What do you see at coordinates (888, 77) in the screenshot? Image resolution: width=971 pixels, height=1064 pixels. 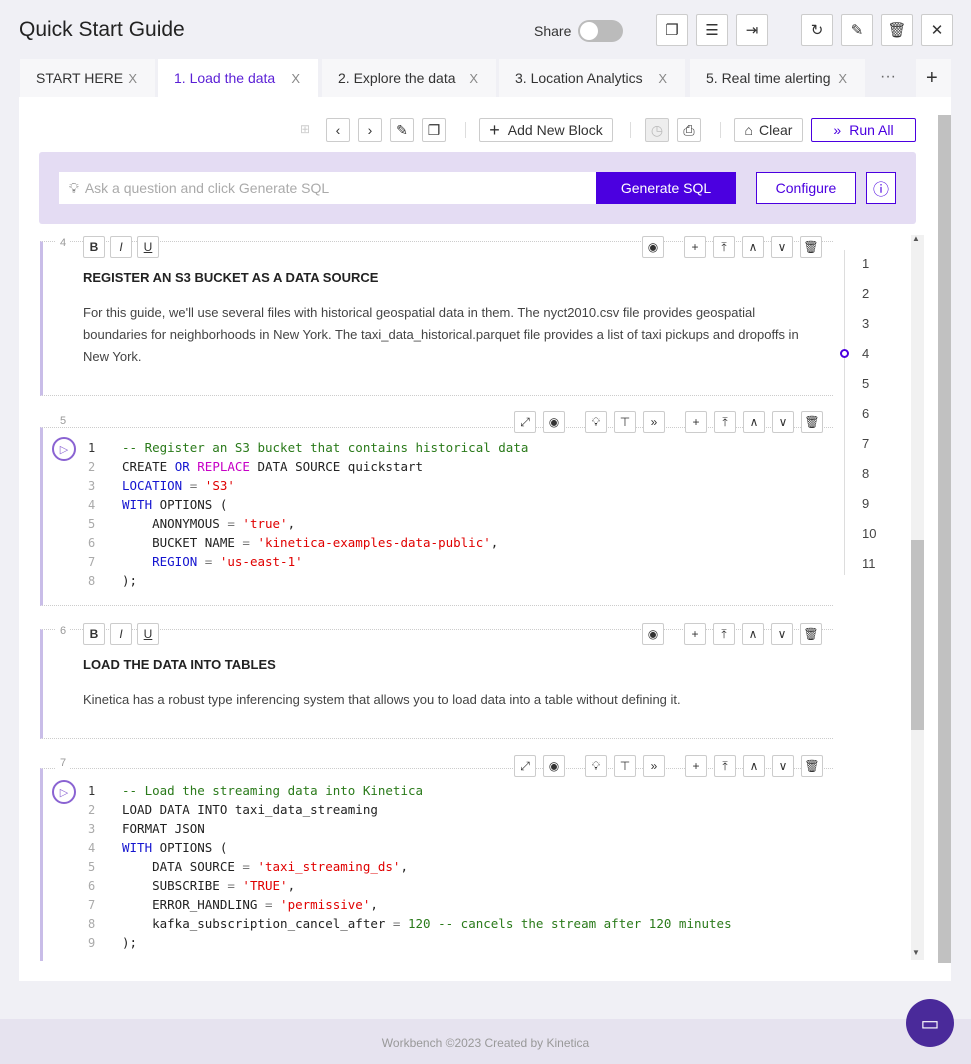 I see `more-tabs-button: ···` at bounding box center [888, 77].